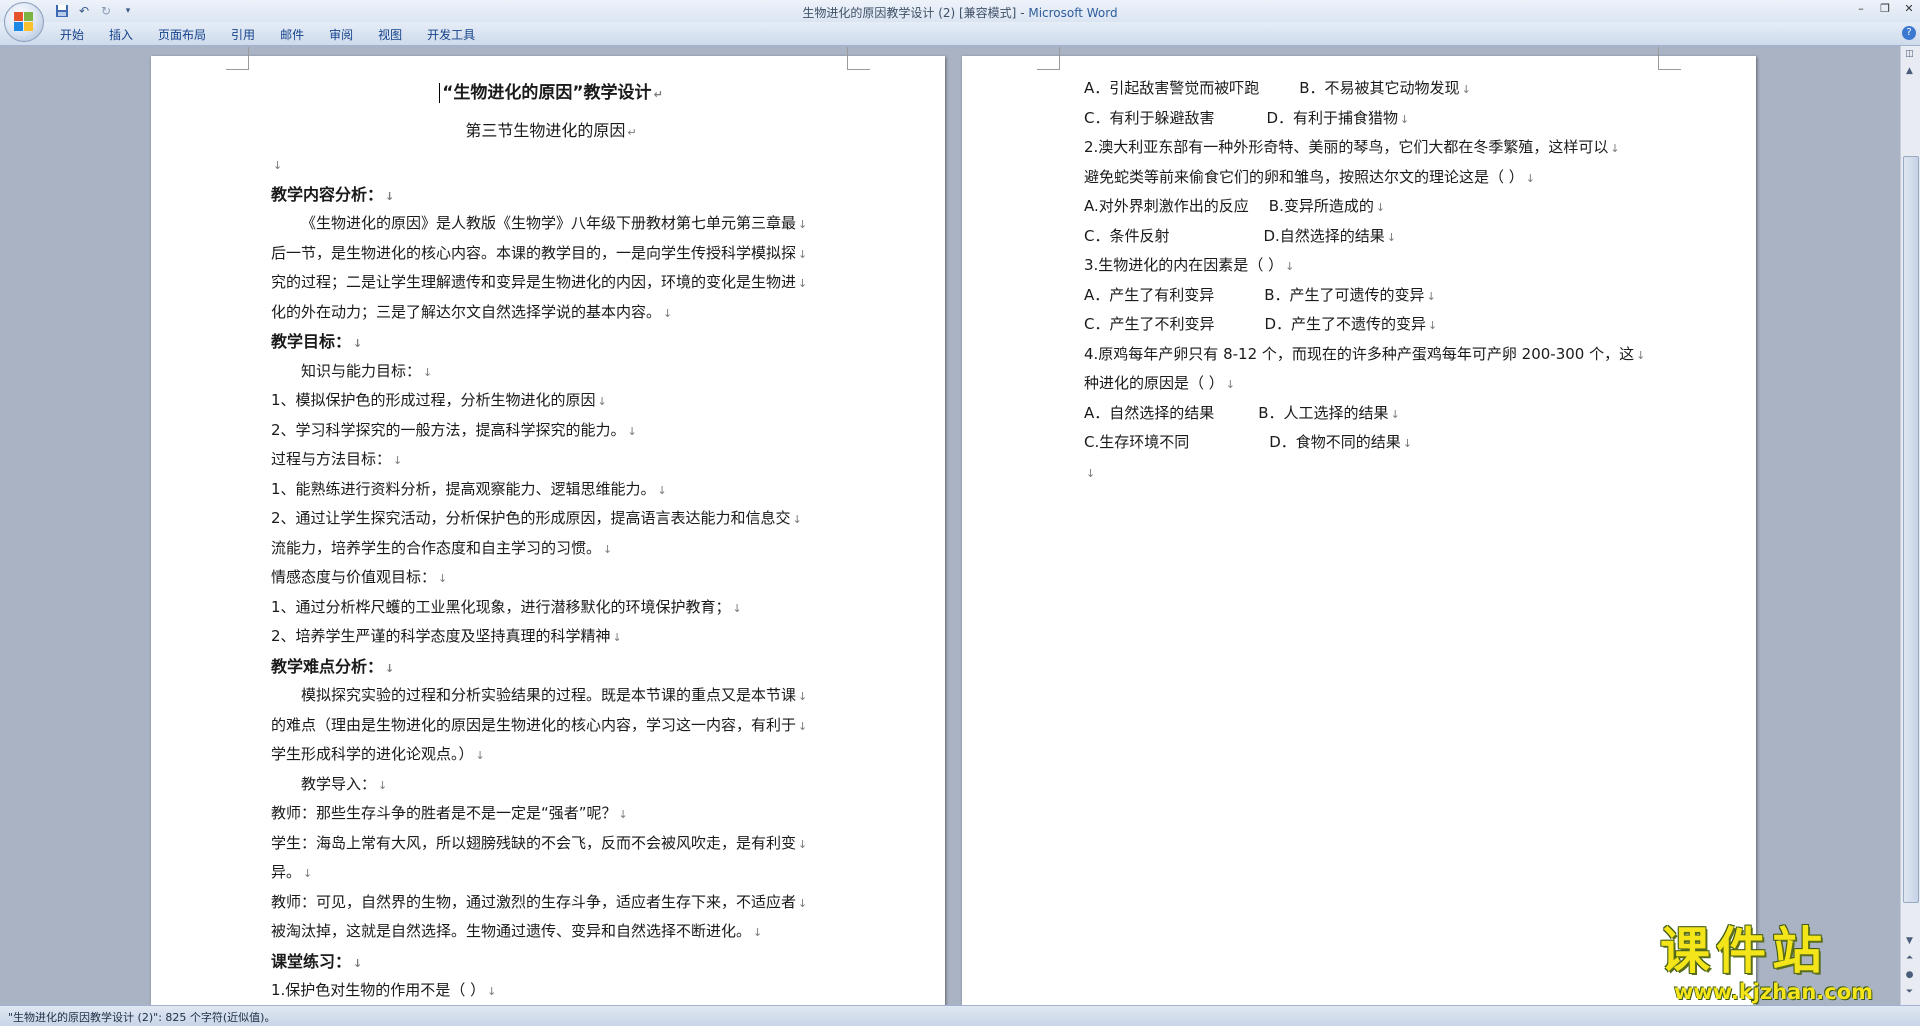 The image size is (1920, 1026). I want to click on scrollbar-nav-buttons: ▼ ⏶ ● ⏷, so click(1909, 967).